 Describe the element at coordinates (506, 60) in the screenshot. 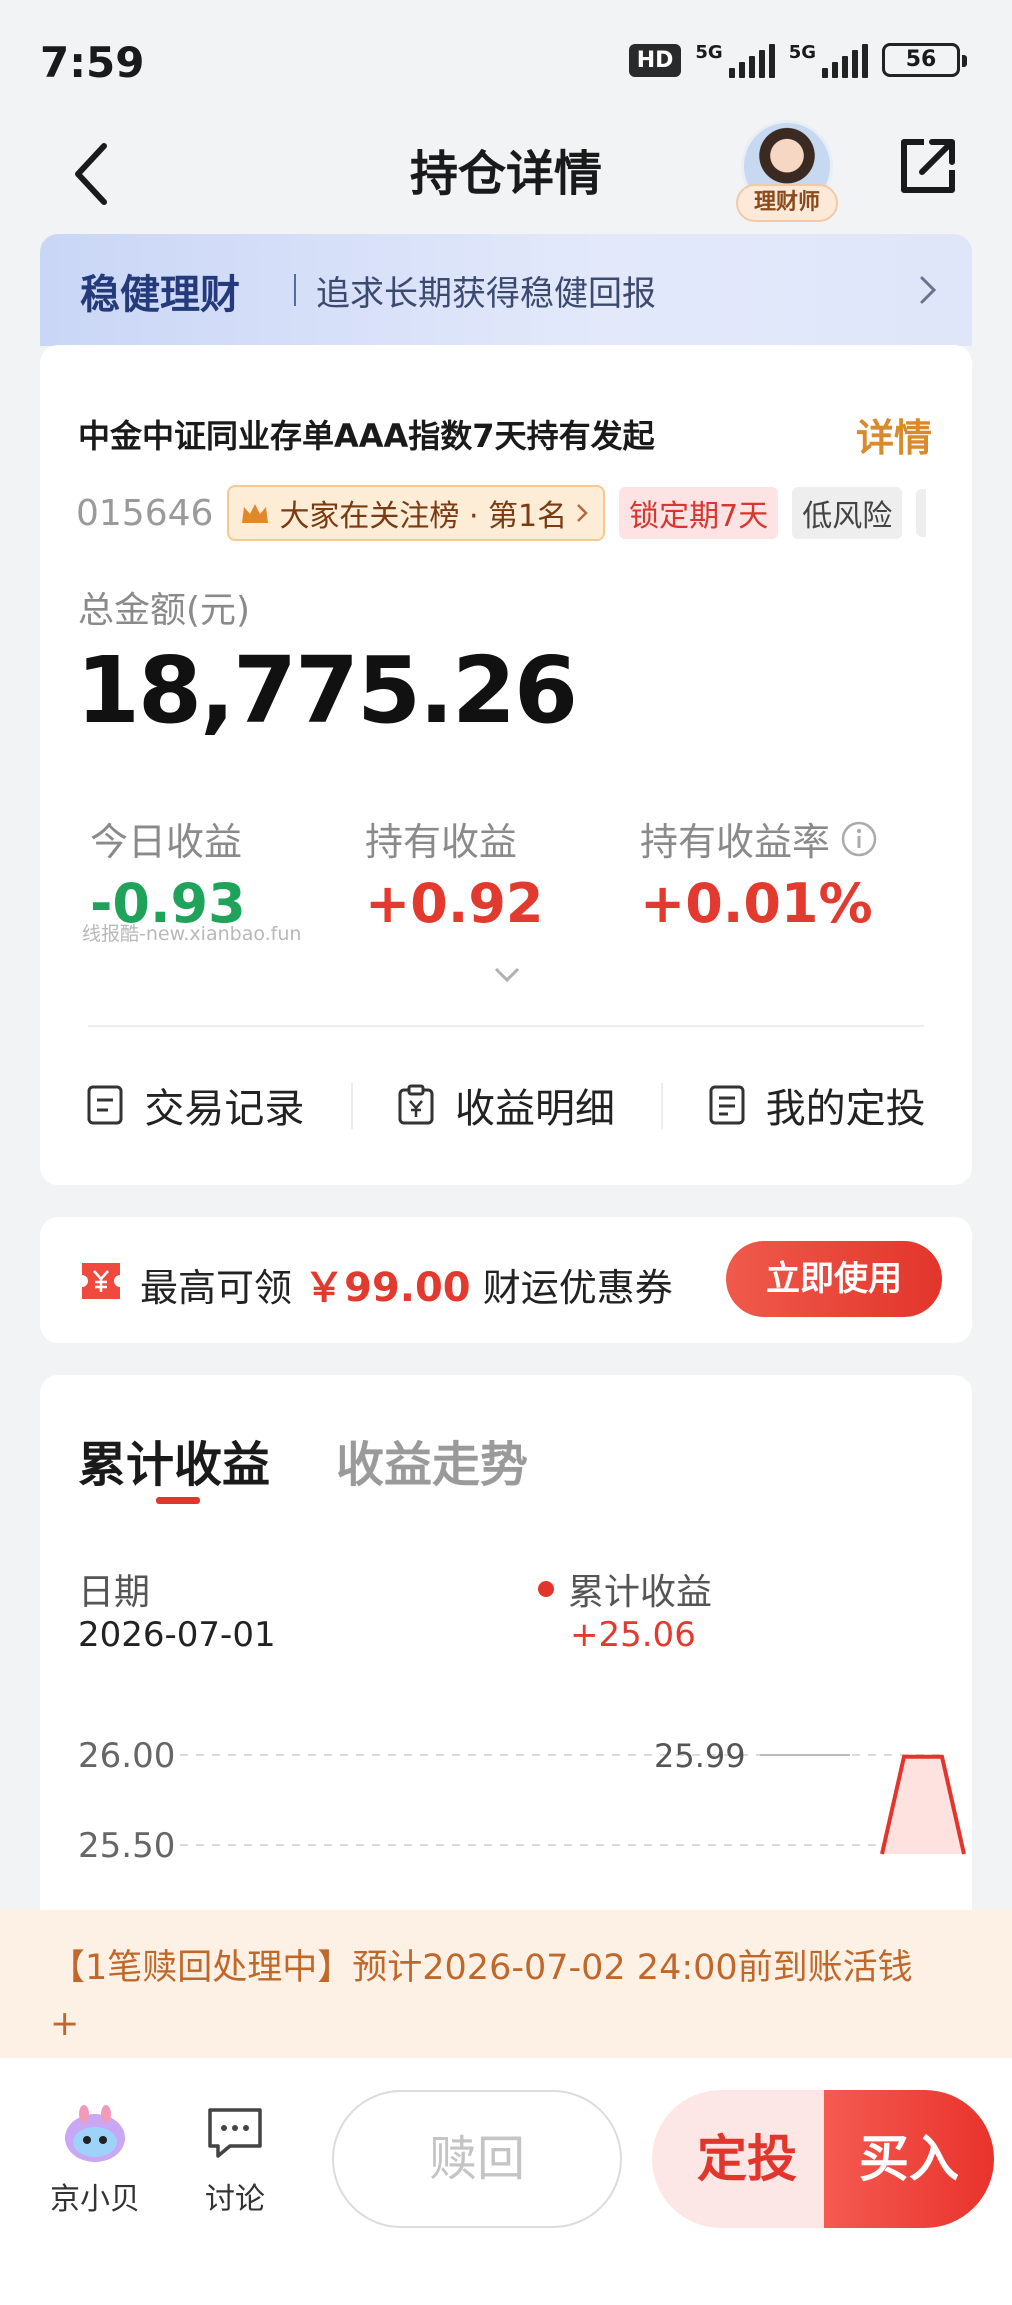

I see `status-bar: 7:59 HD 5G 5G 56` at that location.